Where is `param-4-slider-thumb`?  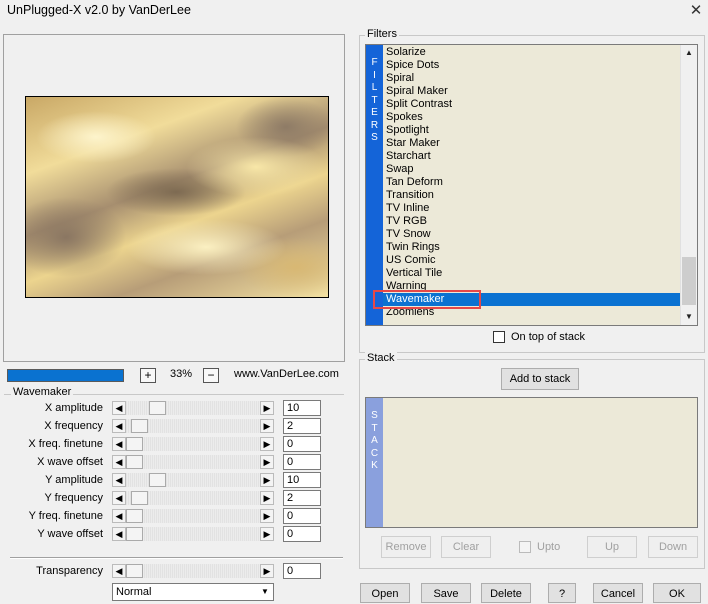 param-4-slider-thumb is located at coordinates (157, 480).